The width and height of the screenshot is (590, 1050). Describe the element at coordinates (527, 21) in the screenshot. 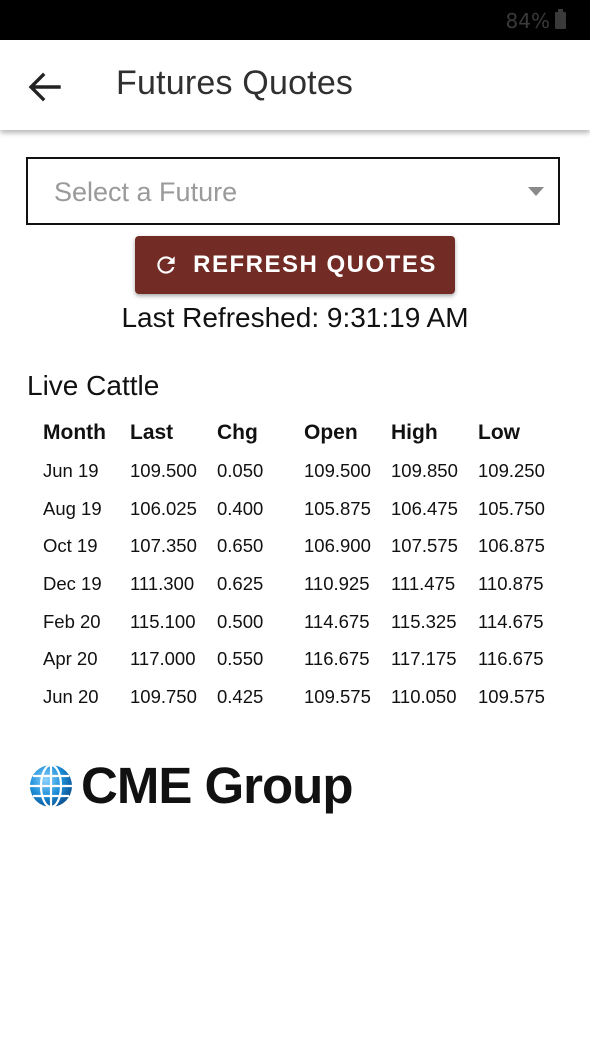

I see `battery-percentage: 84%` at that location.